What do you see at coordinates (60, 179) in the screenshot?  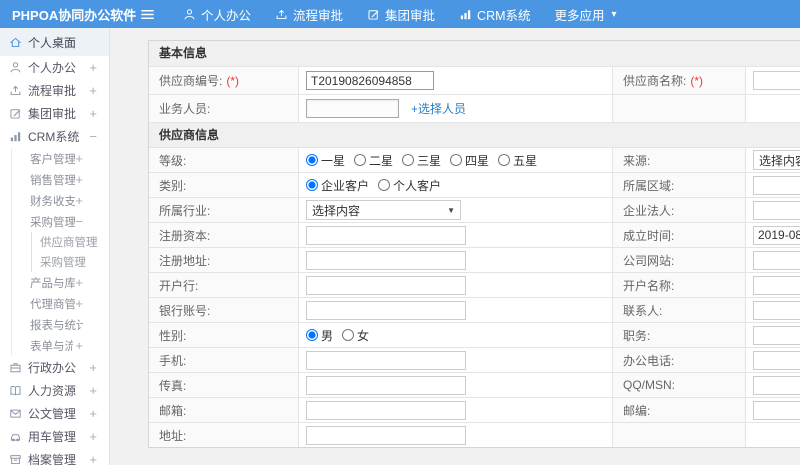 I see `sidebar-item-sales-management: 销售管理 +` at bounding box center [60, 179].